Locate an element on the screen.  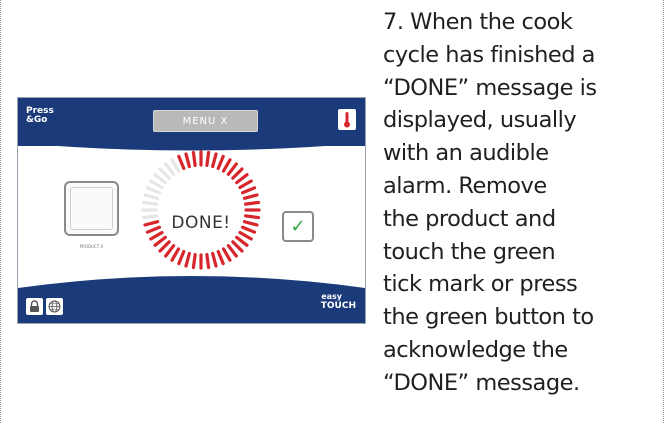
easytouch-logo-line-1: easy is located at coordinates (331, 296).